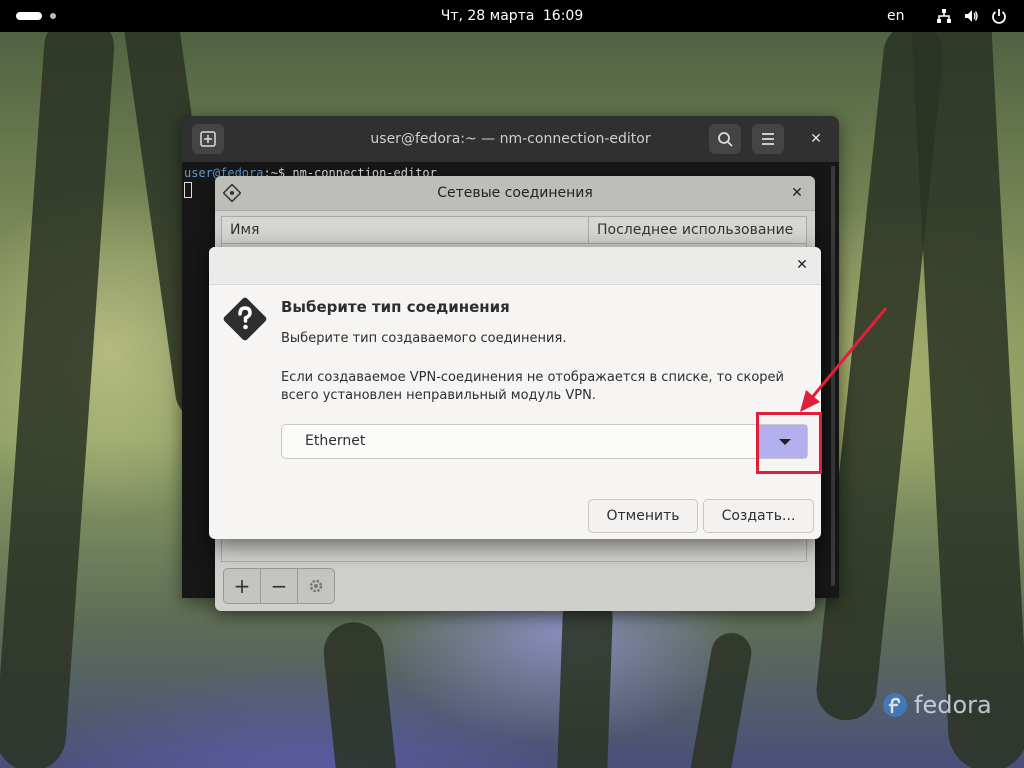 This screenshot has height=768, width=1024. I want to click on terminal-close-button: ✕, so click(816, 139).